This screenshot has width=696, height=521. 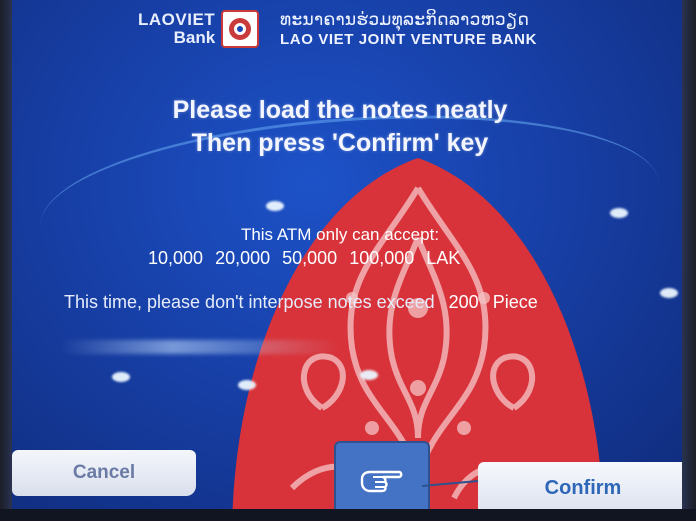 What do you see at coordinates (240, 29) in the screenshot?
I see `bank-logo-icon` at bounding box center [240, 29].